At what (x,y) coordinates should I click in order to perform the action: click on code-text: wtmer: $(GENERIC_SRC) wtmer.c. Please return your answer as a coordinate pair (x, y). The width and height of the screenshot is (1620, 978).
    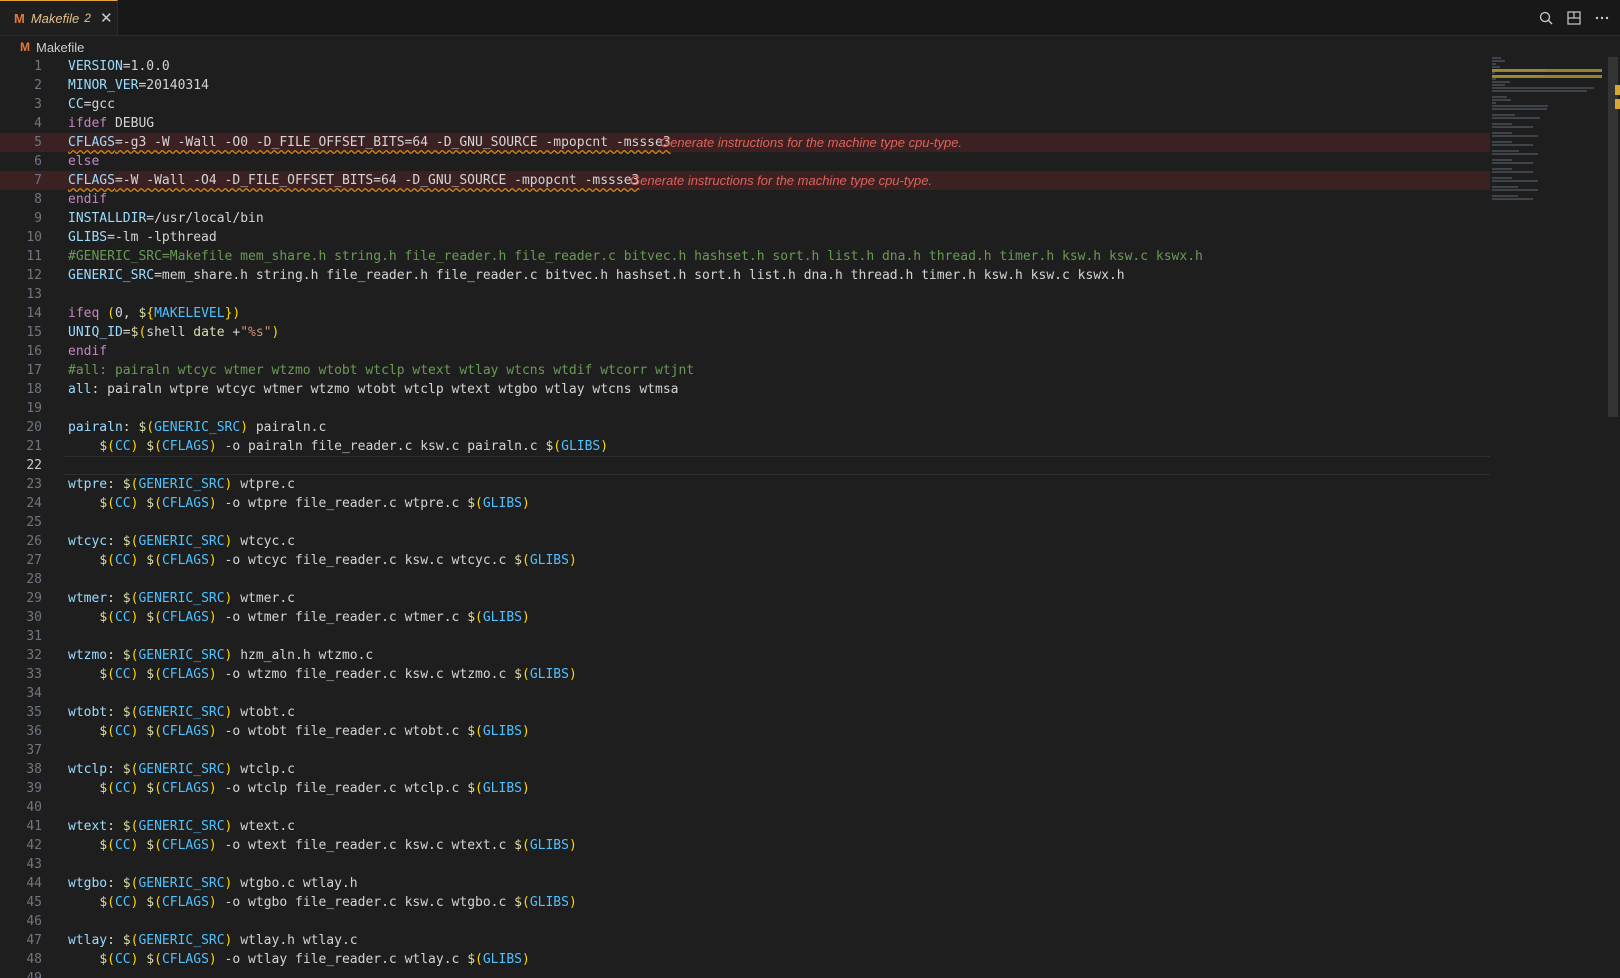
    Looking at the image, I should click on (181, 598).